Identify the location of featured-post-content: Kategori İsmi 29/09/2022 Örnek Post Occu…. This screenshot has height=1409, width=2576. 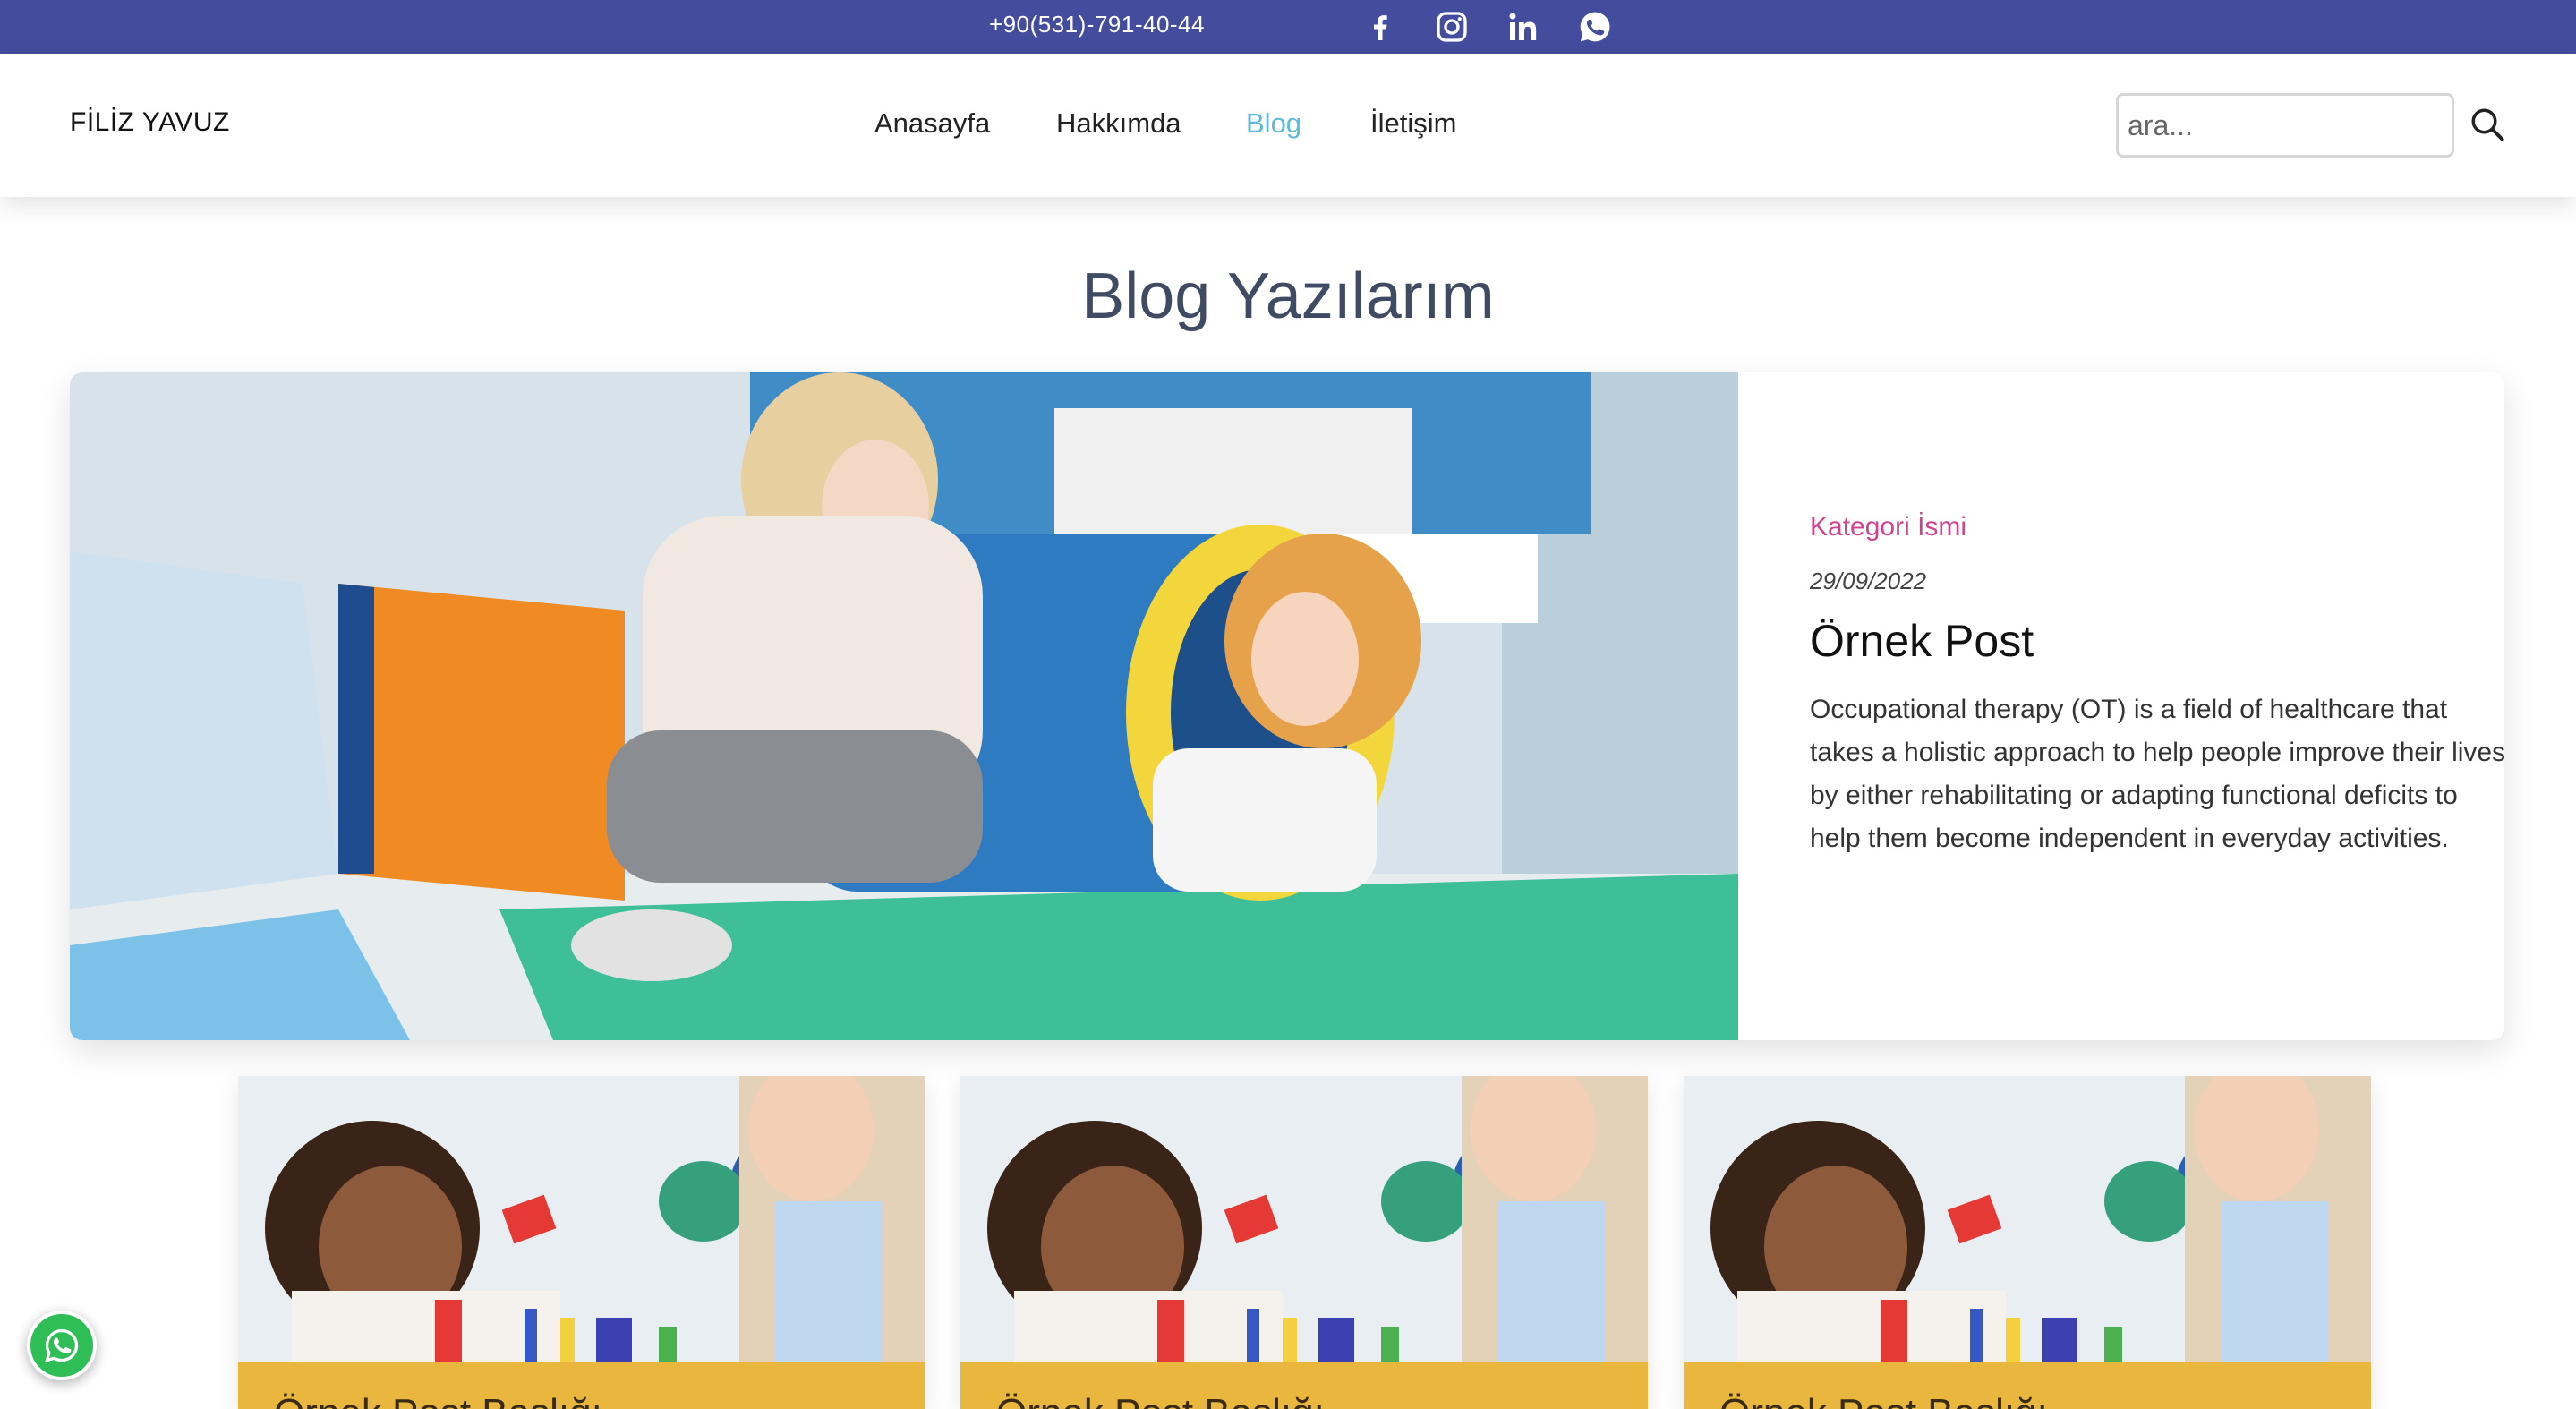
(2157, 686).